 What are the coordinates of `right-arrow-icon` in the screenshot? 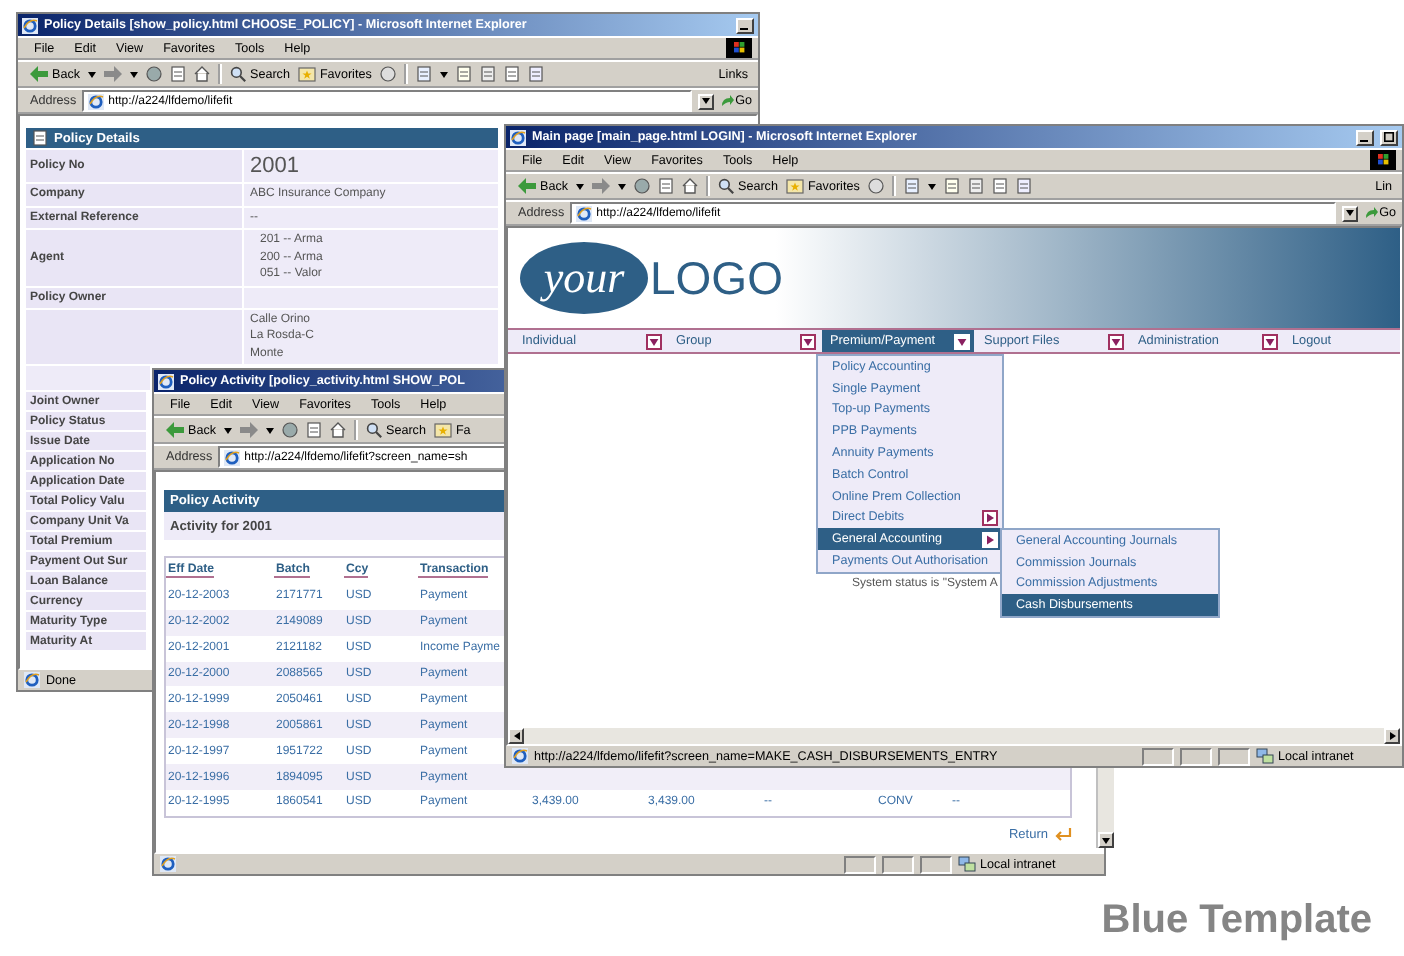 It's located at (1392, 736).